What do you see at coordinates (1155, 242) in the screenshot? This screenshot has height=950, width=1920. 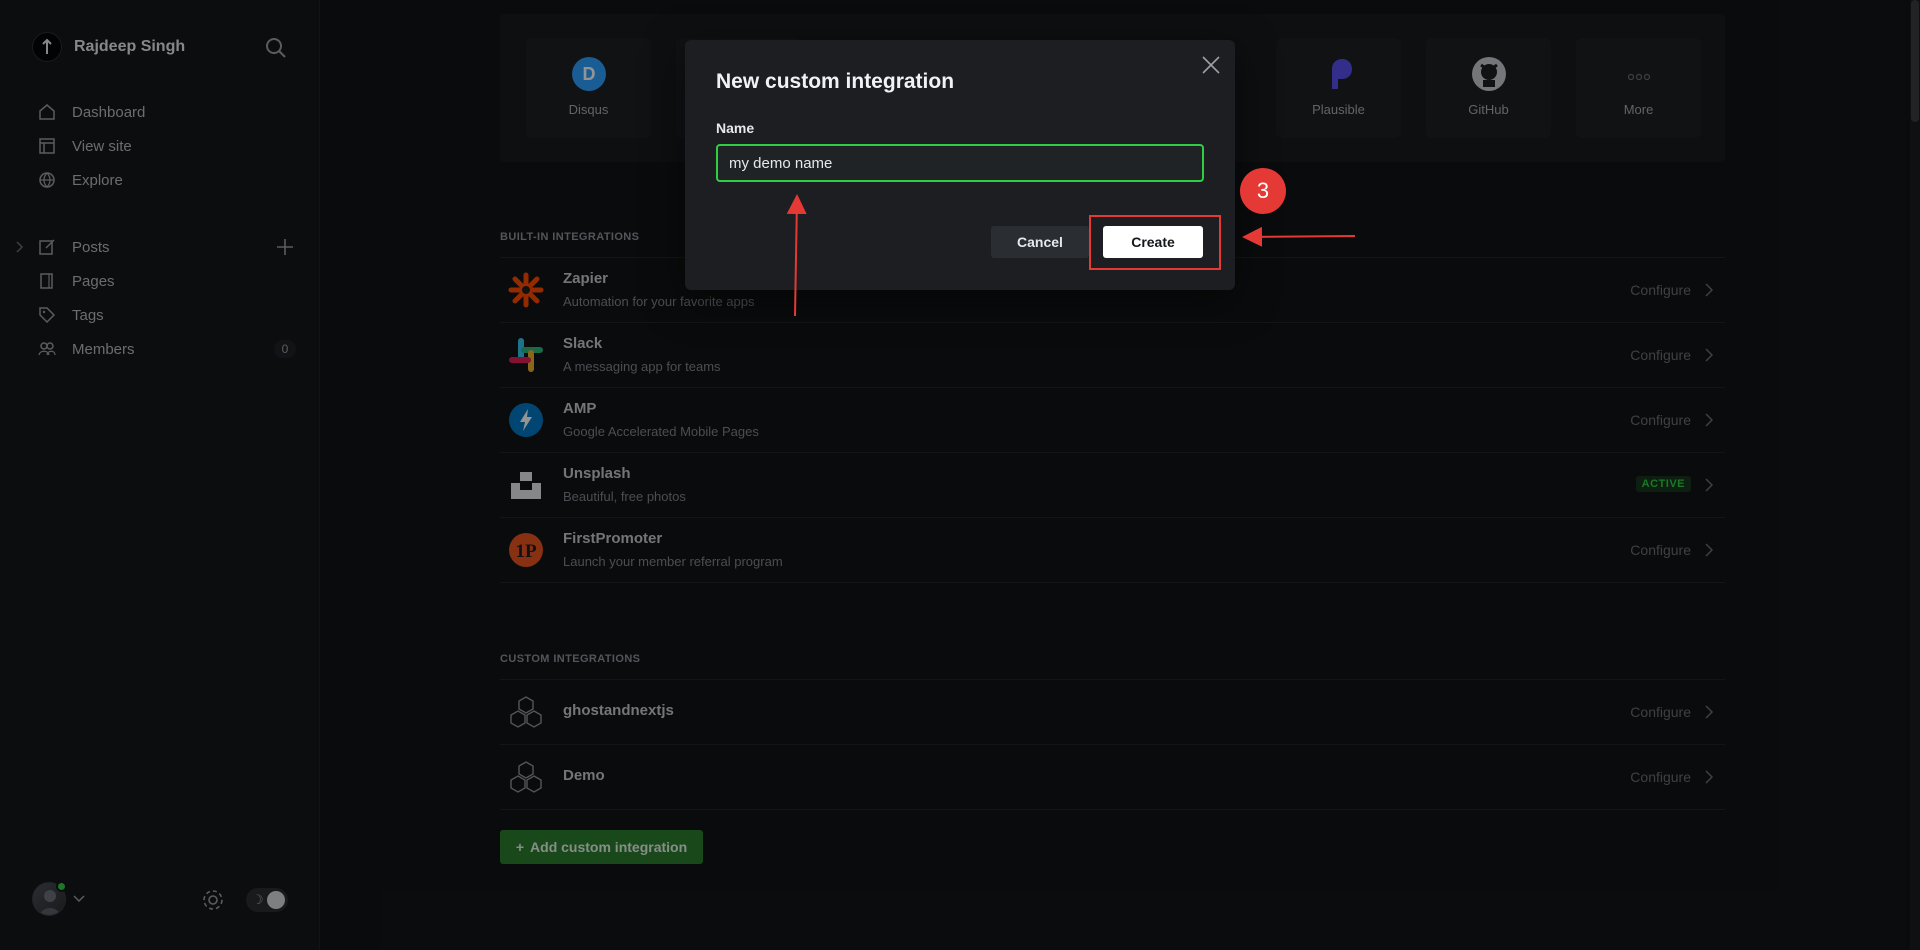 I see `annotation-highlight-box` at bounding box center [1155, 242].